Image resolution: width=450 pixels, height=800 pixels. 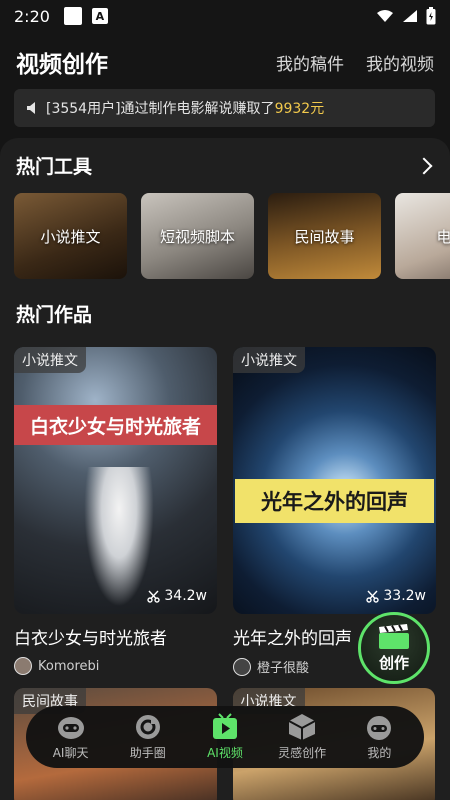 What do you see at coordinates (431, 16) in the screenshot?
I see `battery-icon` at bounding box center [431, 16].